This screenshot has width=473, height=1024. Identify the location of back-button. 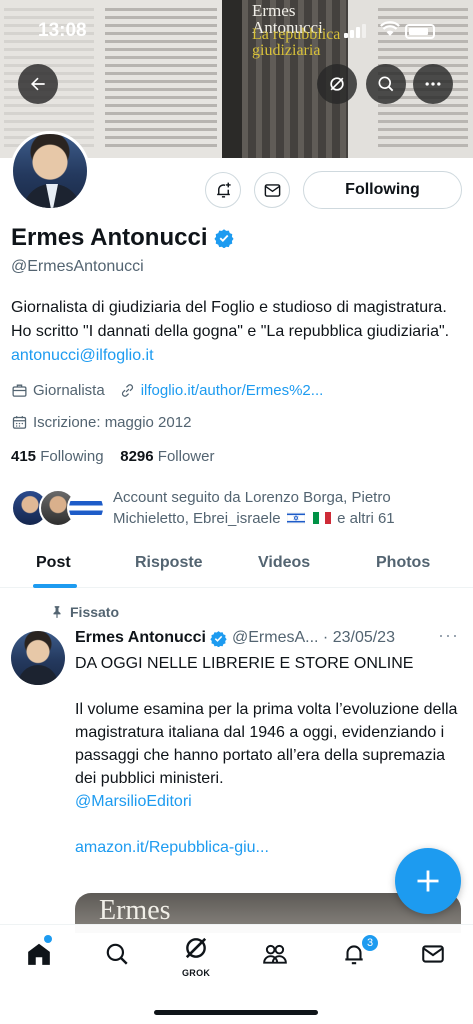
(38, 84).